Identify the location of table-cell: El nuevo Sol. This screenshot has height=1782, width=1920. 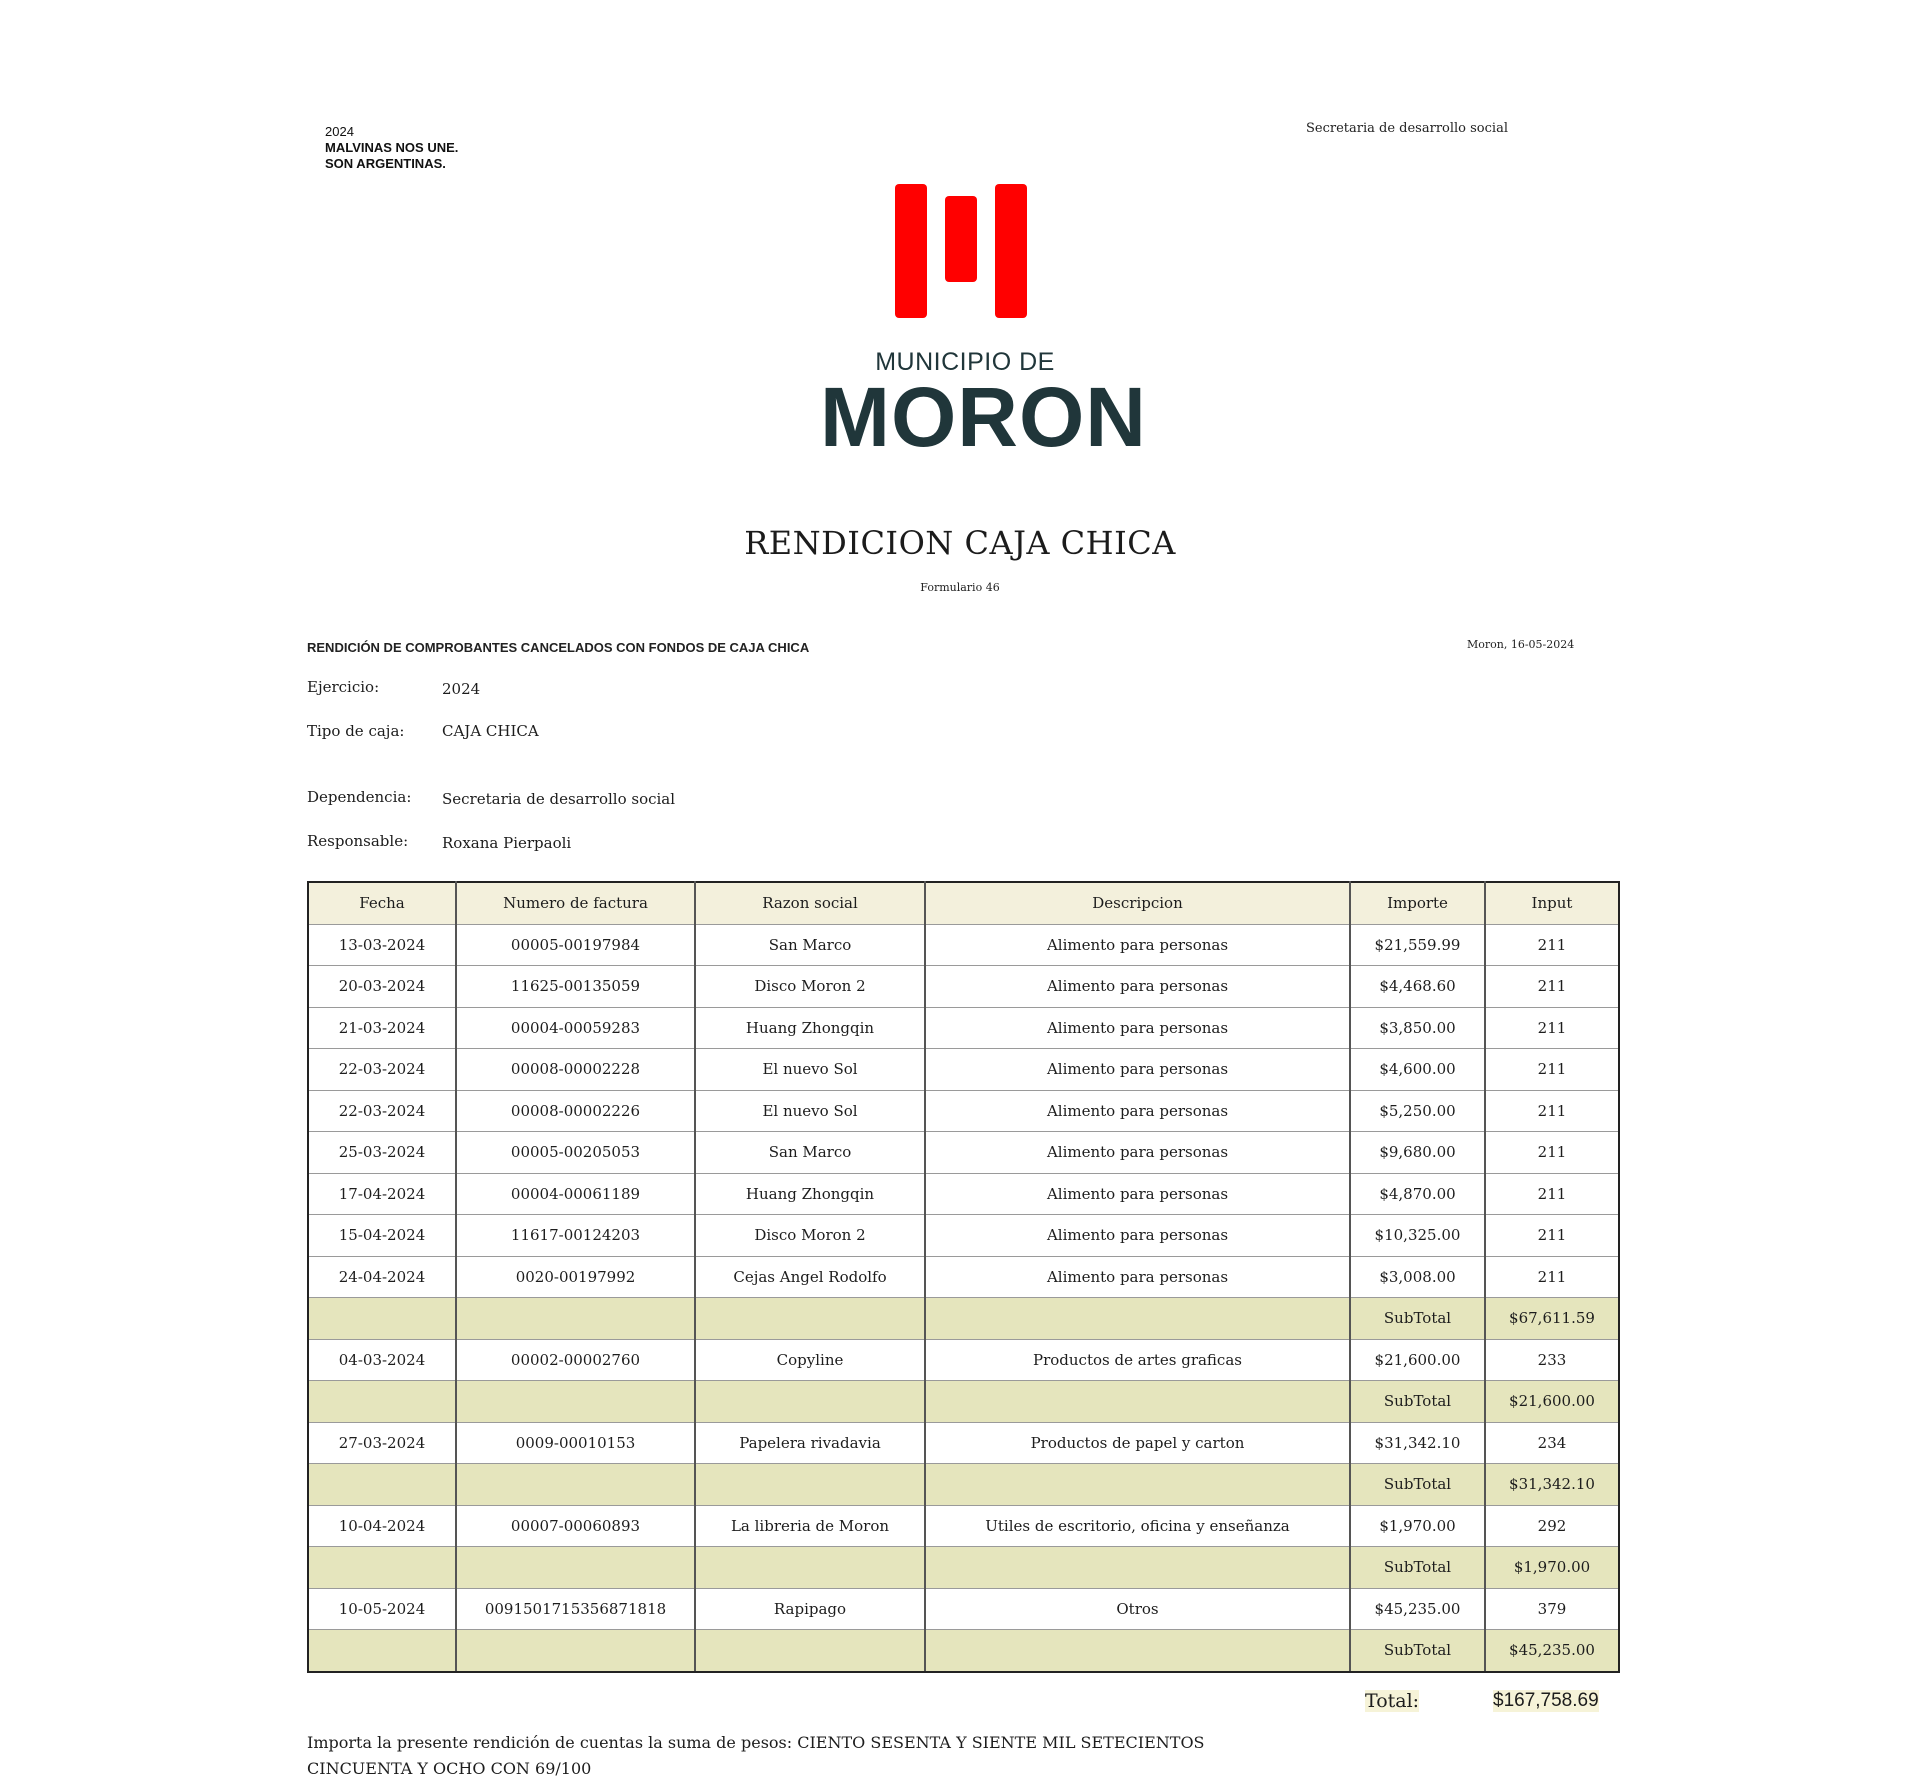
(810, 1069).